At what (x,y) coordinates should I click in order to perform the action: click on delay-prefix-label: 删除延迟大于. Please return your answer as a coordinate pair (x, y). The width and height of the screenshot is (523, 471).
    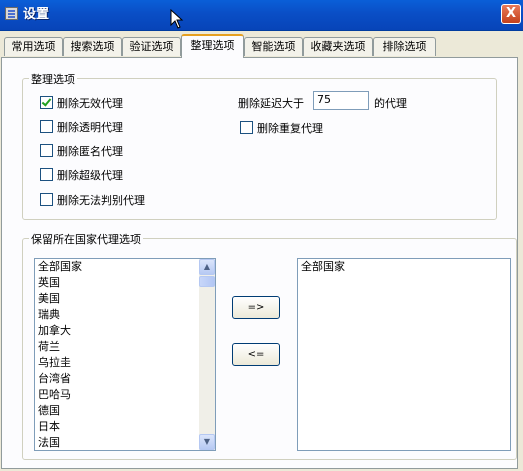
    Looking at the image, I should click on (271, 103).